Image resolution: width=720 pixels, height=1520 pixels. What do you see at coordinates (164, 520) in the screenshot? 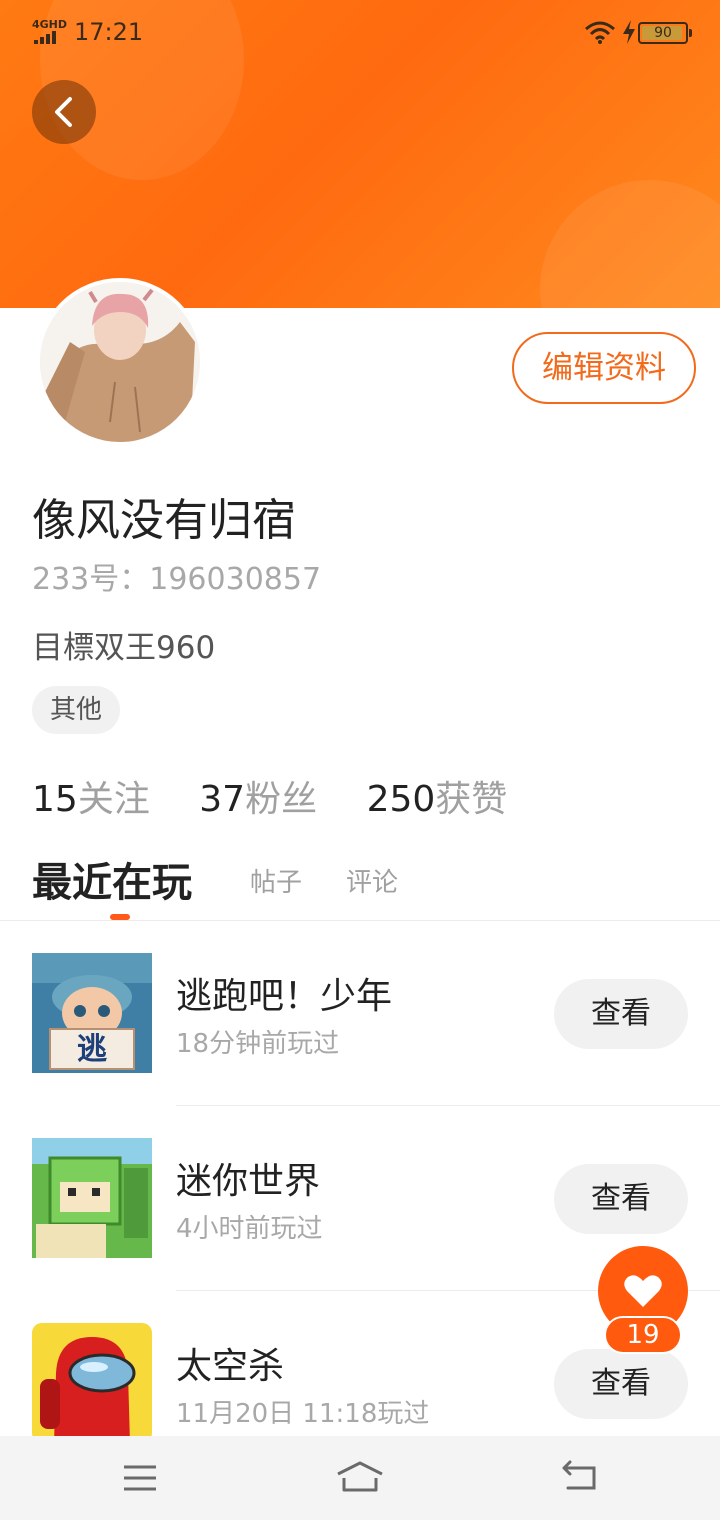
I see `username: 像风没有归宿` at bounding box center [164, 520].